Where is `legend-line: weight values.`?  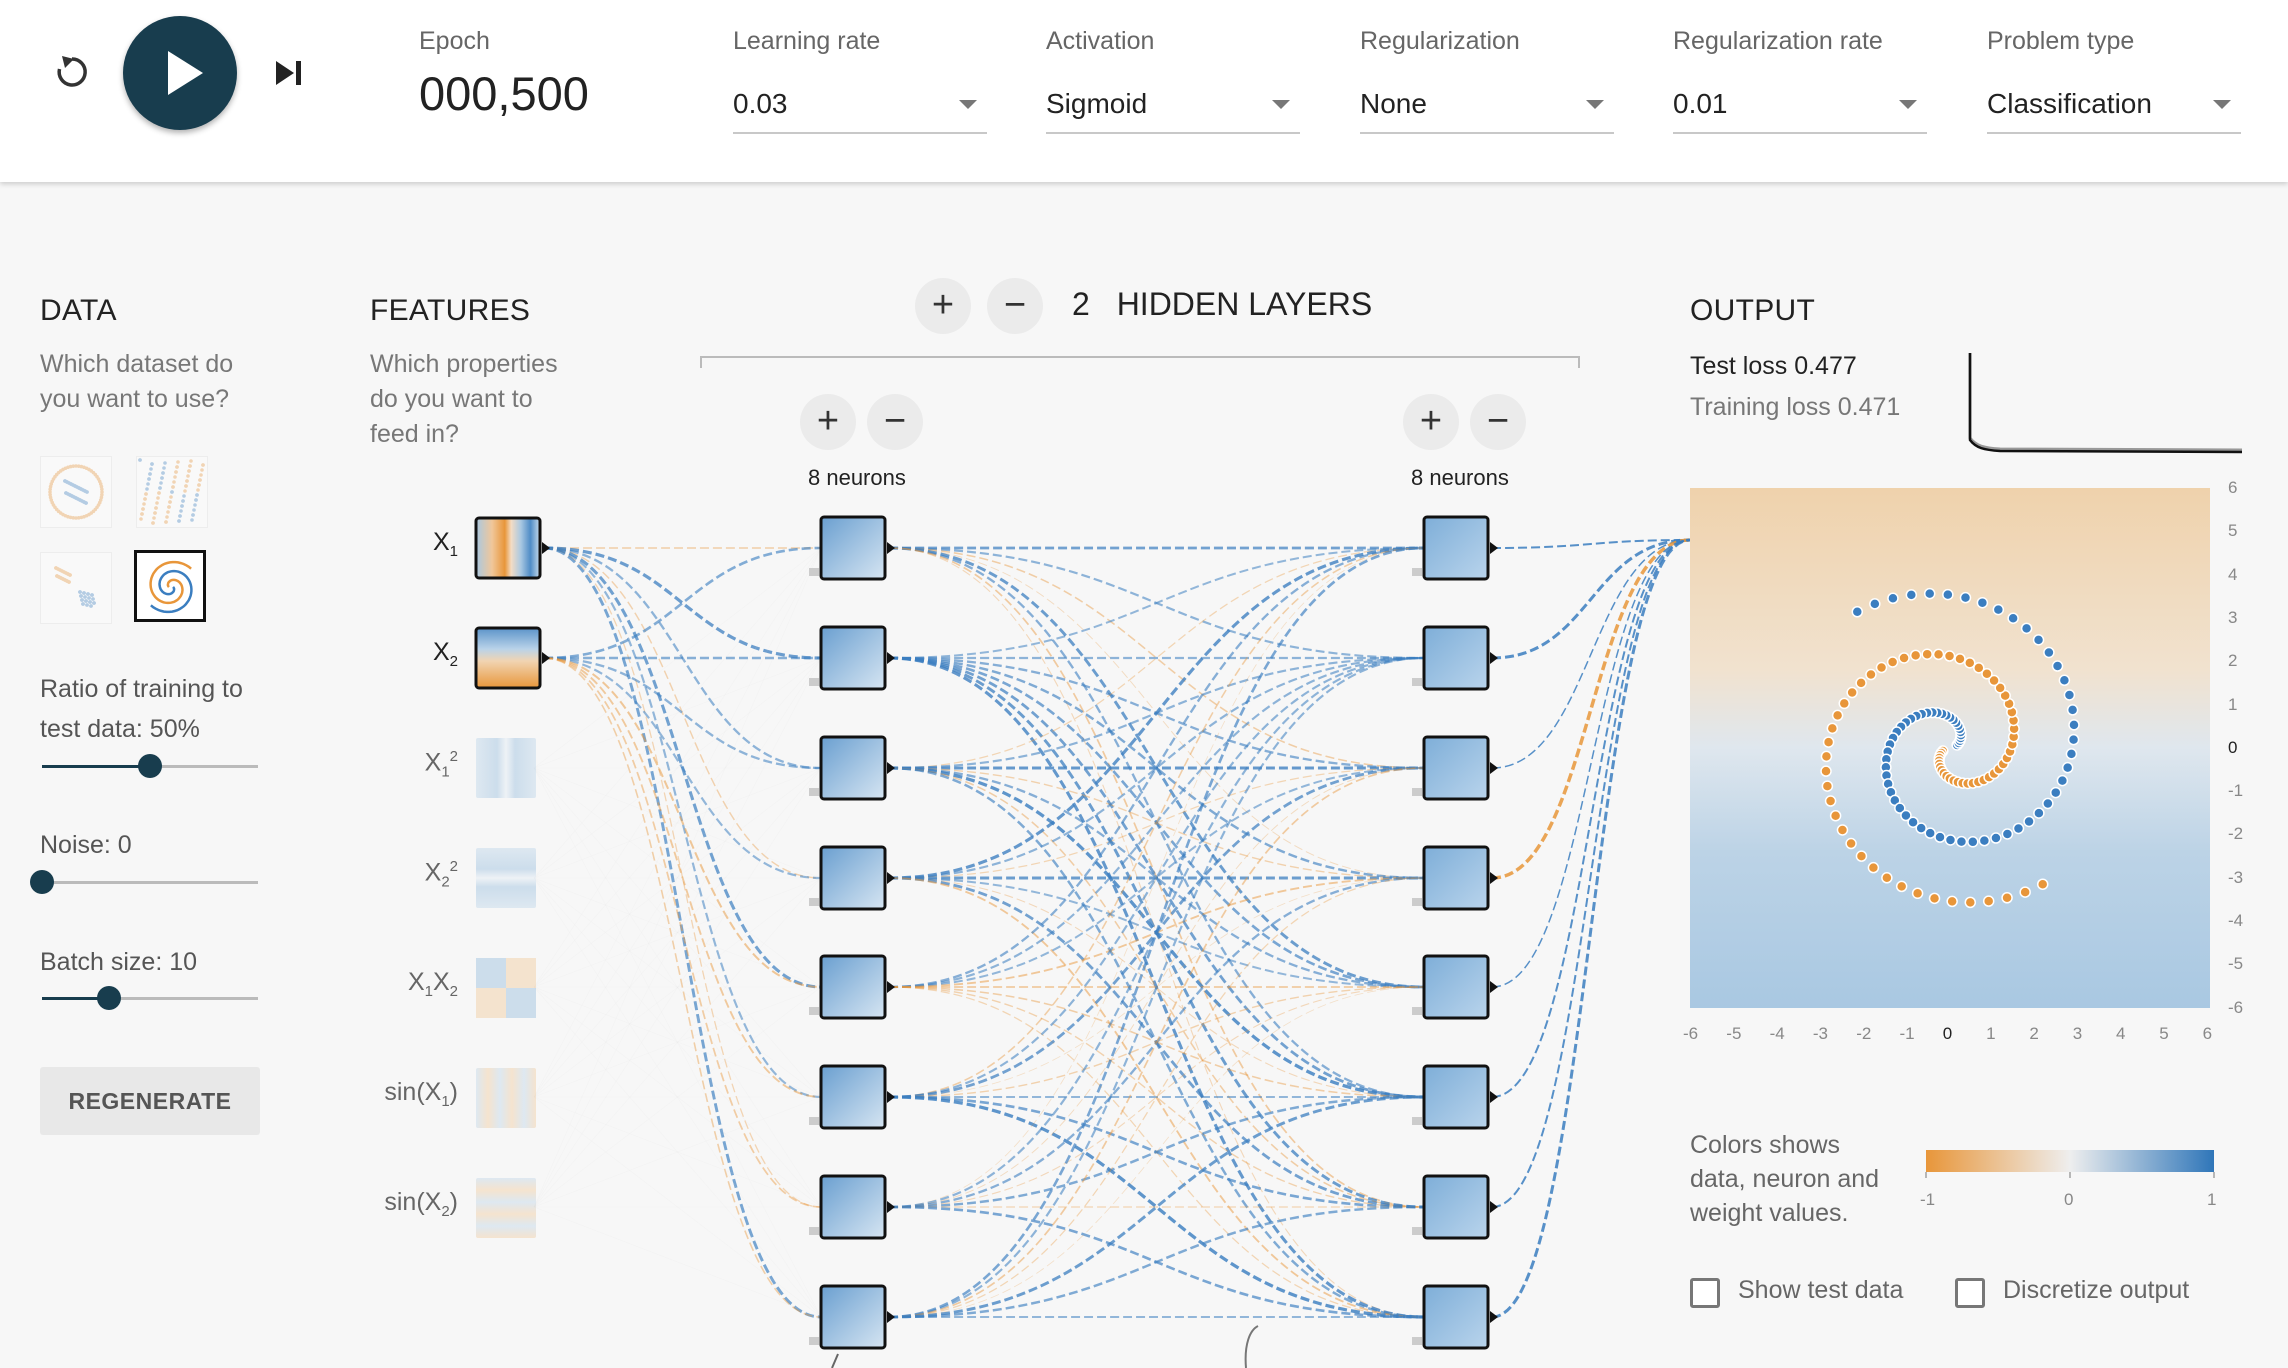
legend-line: weight values. is located at coordinates (1769, 1213).